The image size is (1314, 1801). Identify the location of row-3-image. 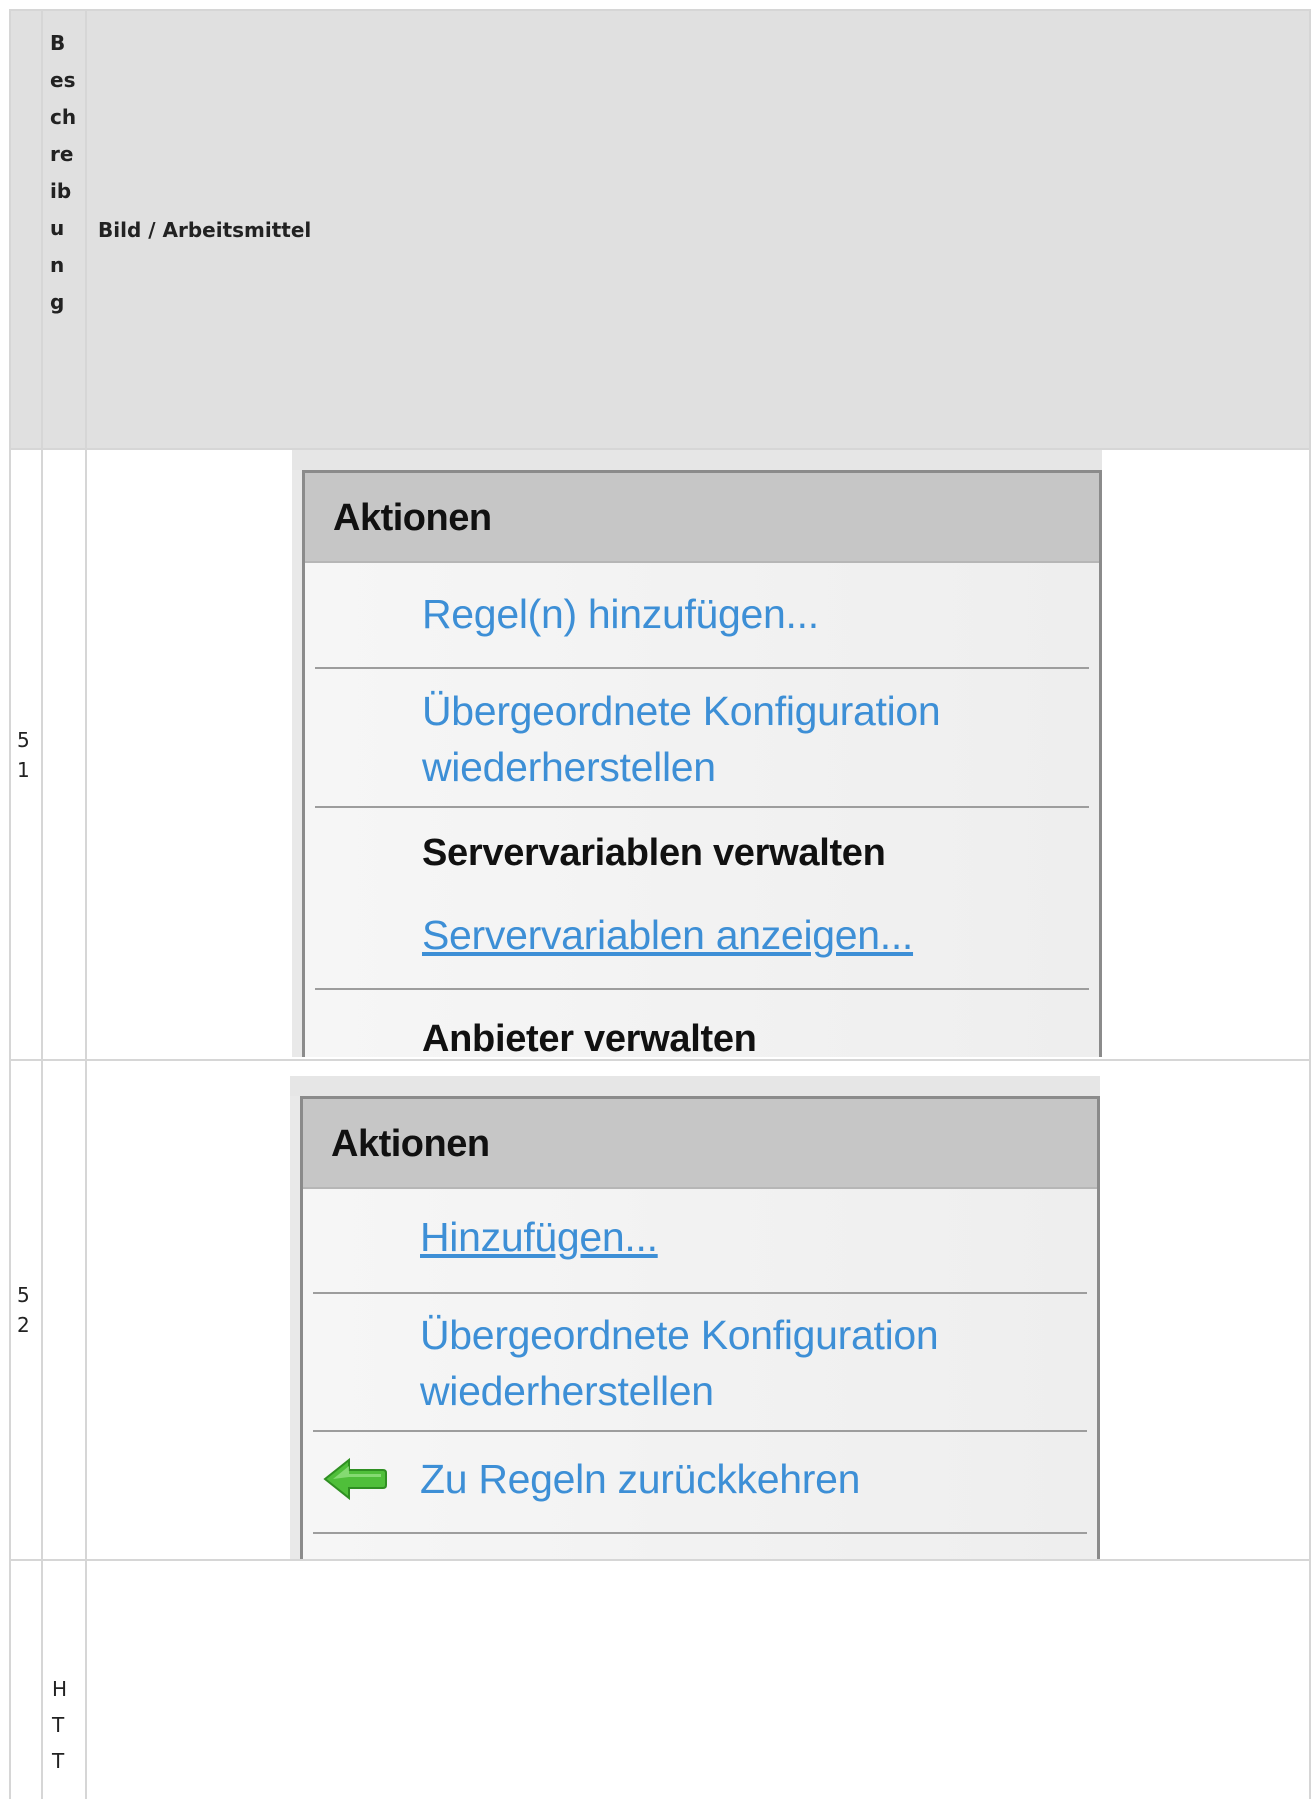
(698, 1681).